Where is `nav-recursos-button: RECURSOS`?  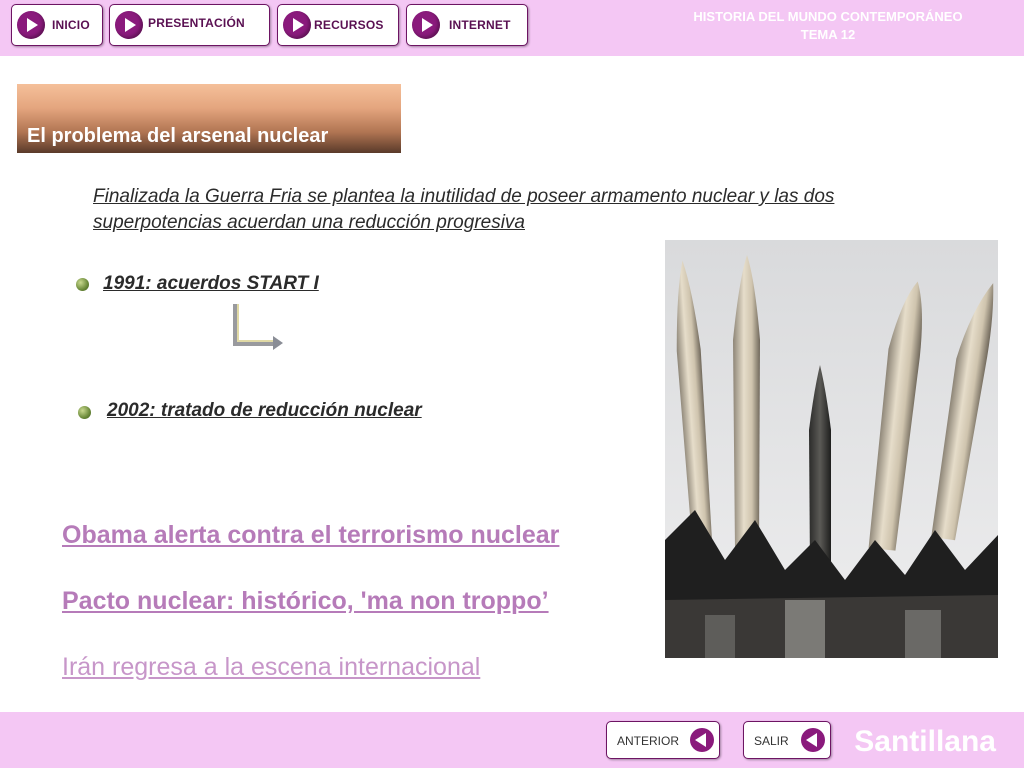
nav-recursos-button: RECURSOS is located at coordinates (338, 25).